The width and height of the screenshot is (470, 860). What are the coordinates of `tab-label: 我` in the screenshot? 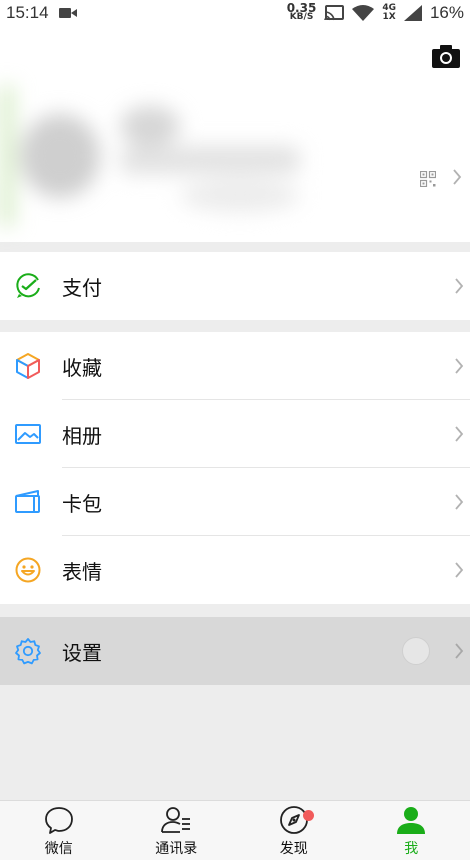 It's located at (411, 849).